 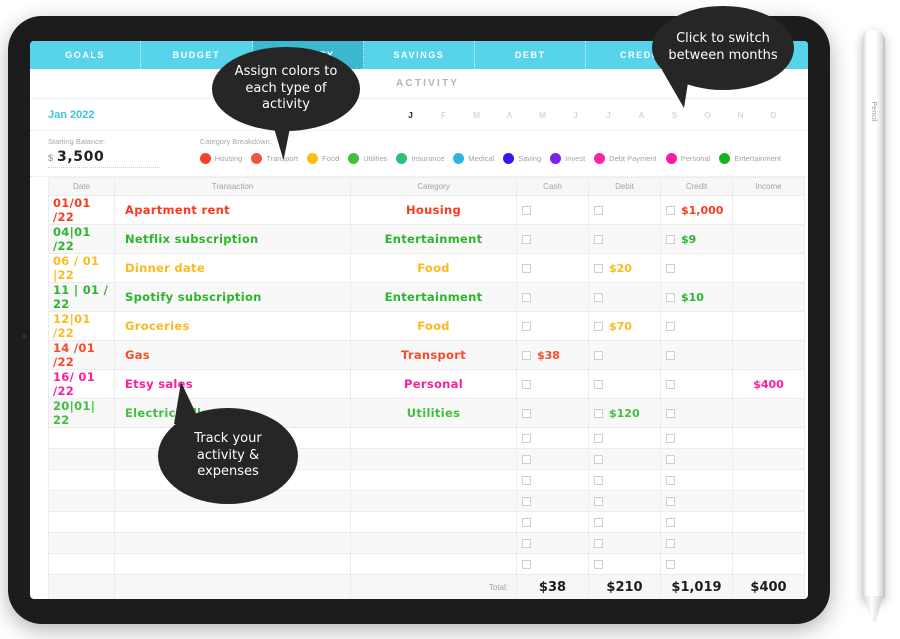 What do you see at coordinates (81, 210) in the screenshot?
I see `cell-date: 01/01 /22` at bounding box center [81, 210].